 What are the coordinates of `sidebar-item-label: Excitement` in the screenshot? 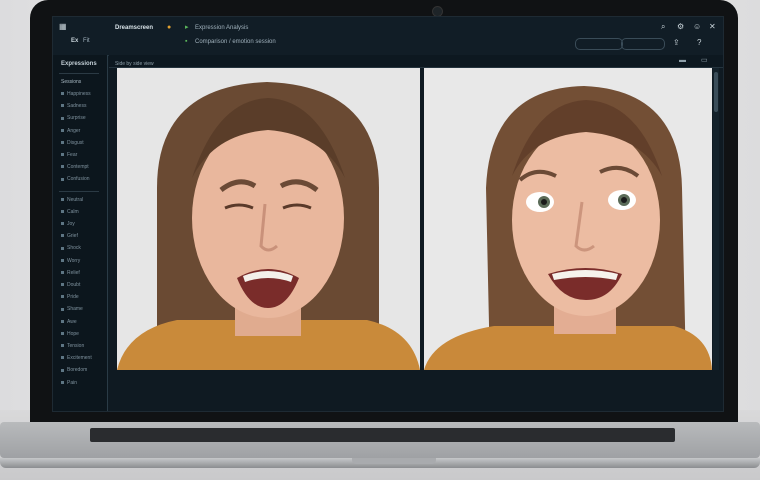 It's located at (79, 358).